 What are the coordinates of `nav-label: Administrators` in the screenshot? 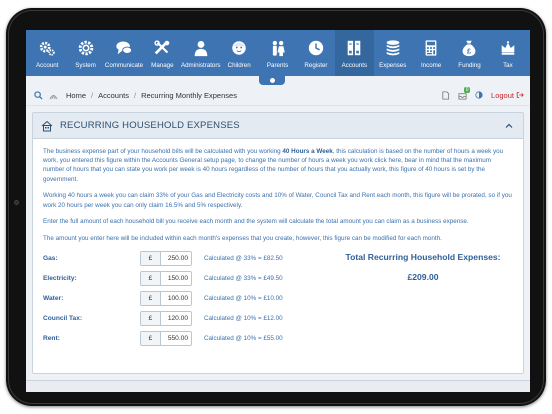 It's located at (200, 65).